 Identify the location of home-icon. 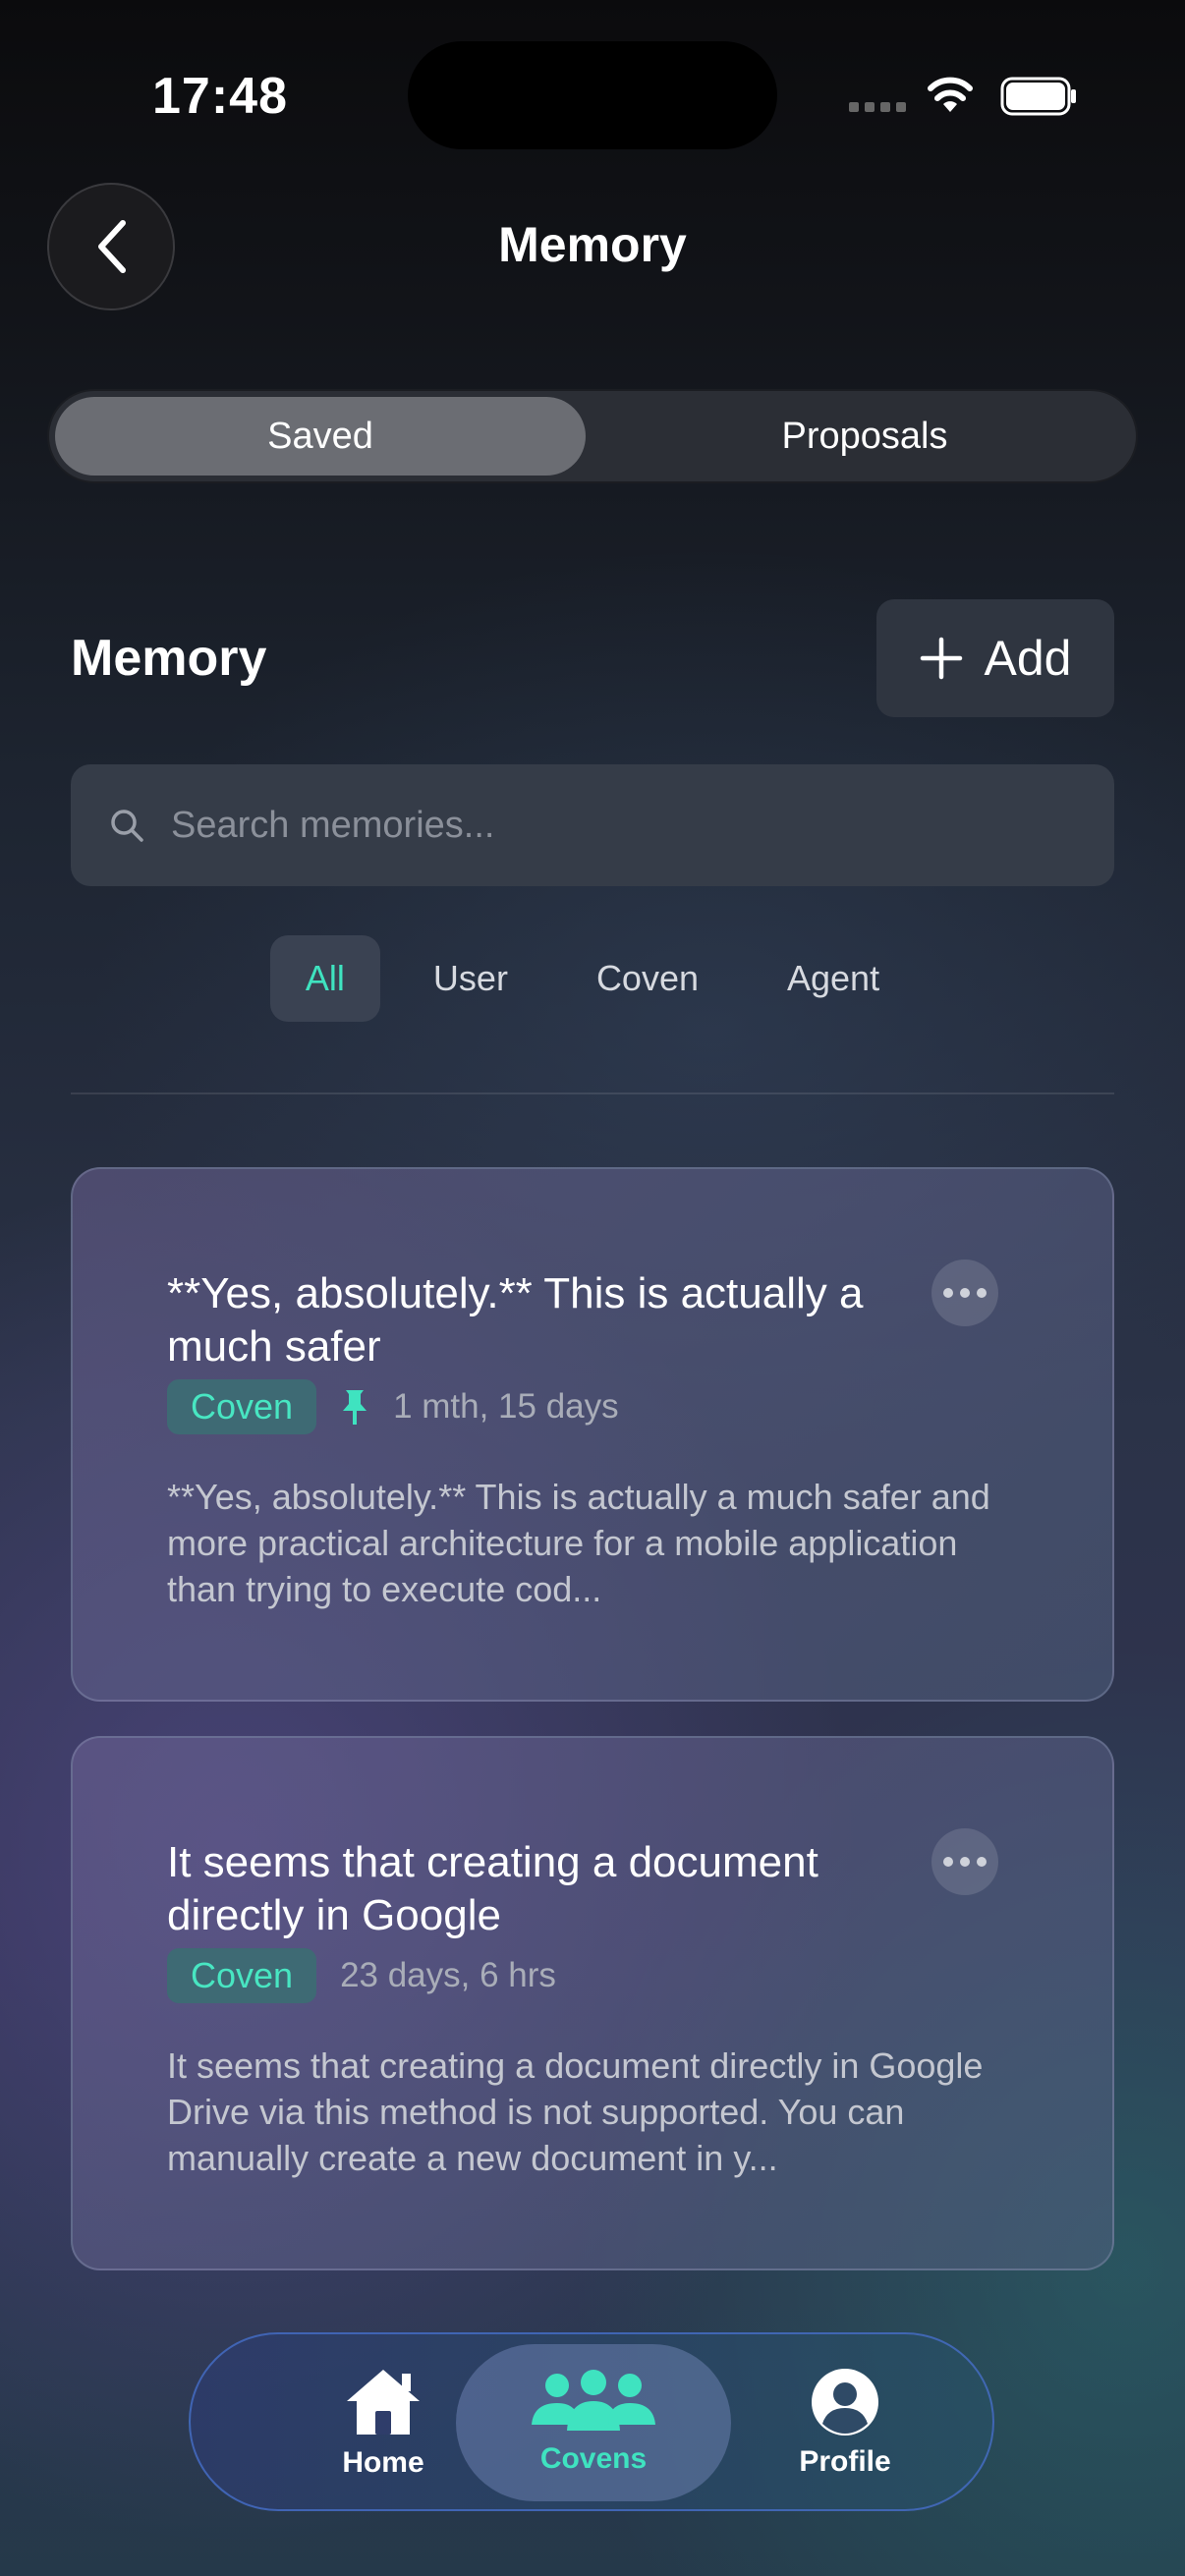
(384, 2402).